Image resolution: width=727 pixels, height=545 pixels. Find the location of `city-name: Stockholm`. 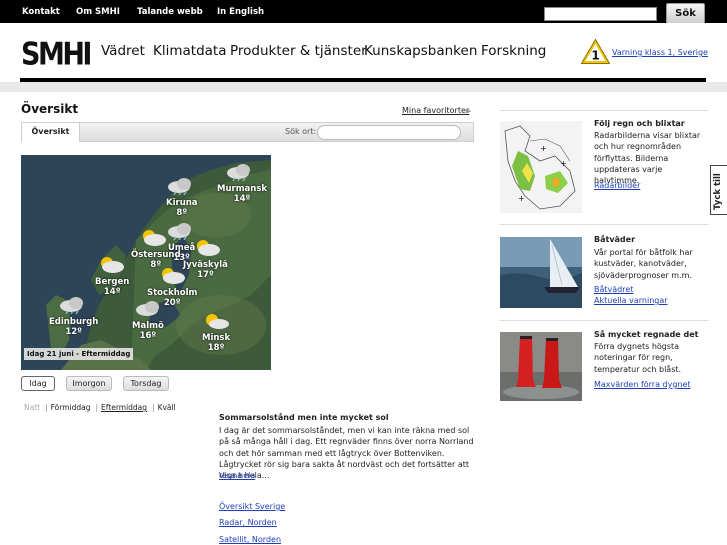

city-name: Stockholm is located at coordinates (172, 293).